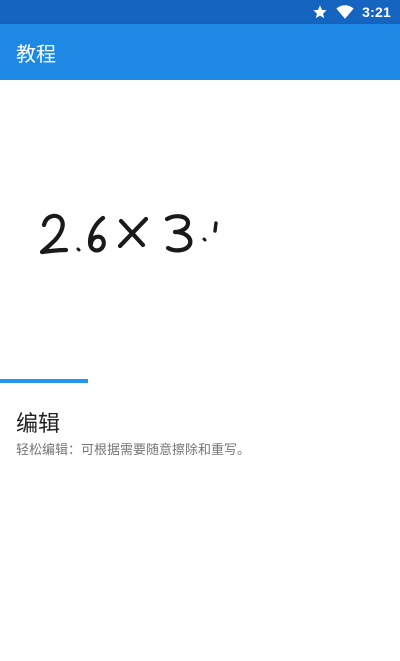 The image size is (400, 661). What do you see at coordinates (200, 12) in the screenshot?
I see `status-bar: 3:21` at bounding box center [200, 12].